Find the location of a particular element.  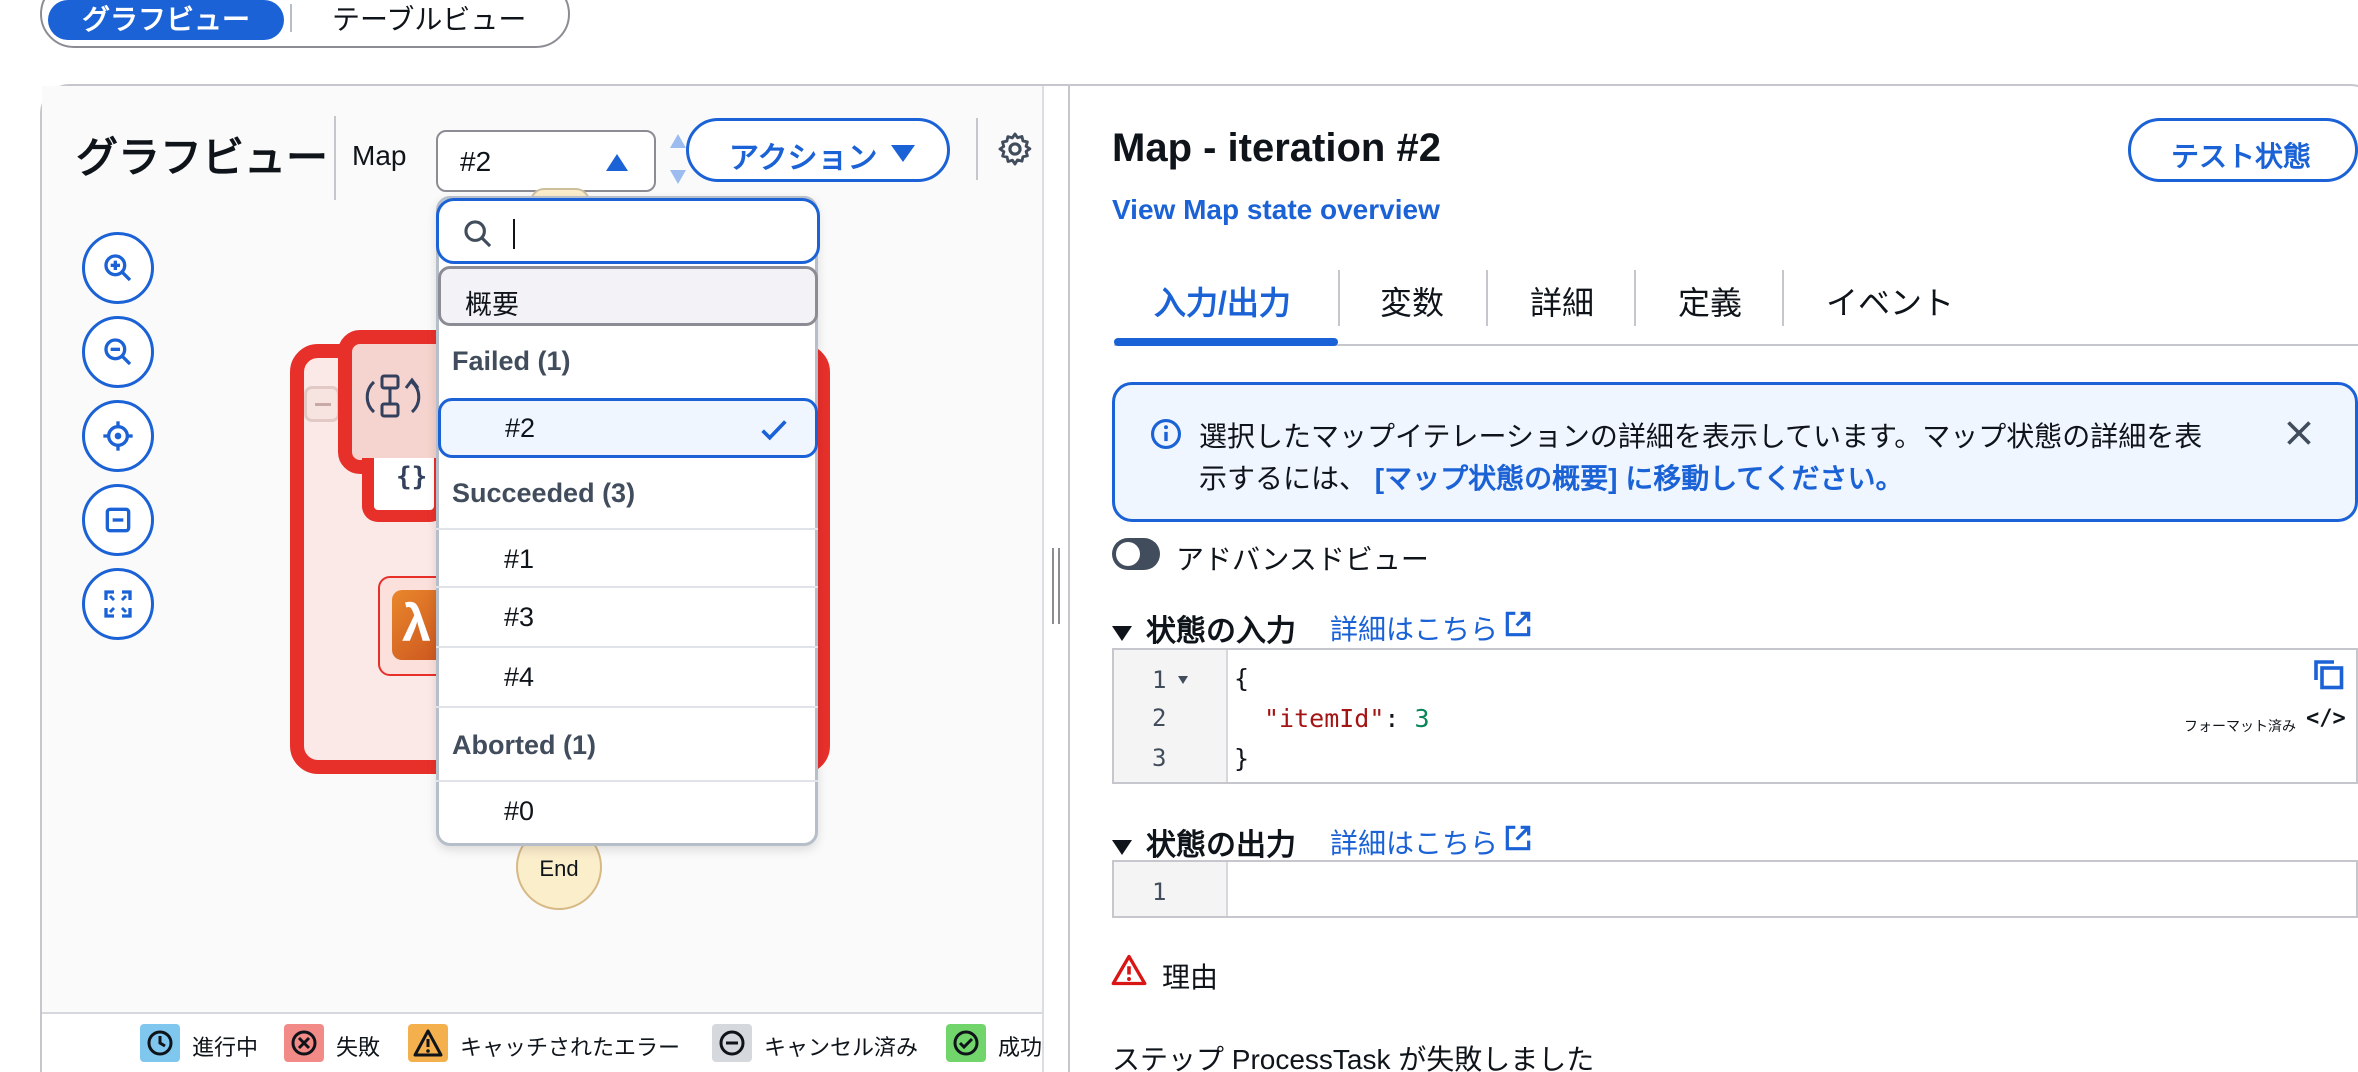

view-toggle: グラフビュー テーブルビュー is located at coordinates (305, 24).